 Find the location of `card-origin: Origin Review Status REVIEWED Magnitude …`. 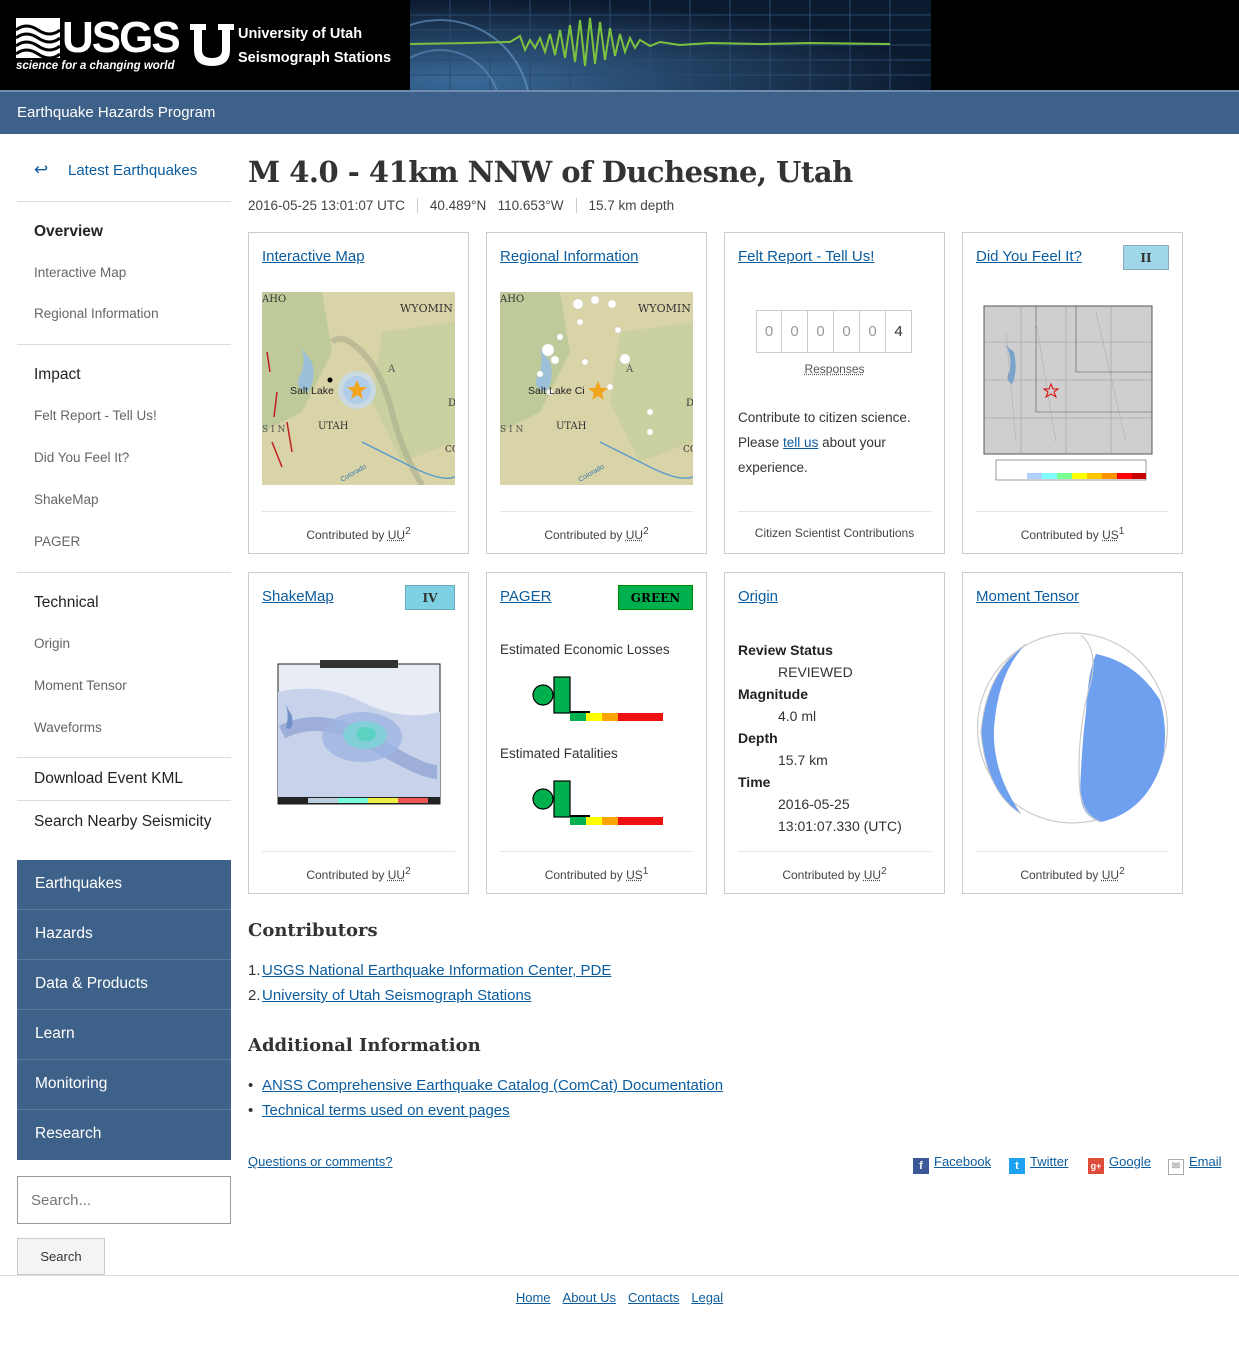

card-origin: Origin Review Status REVIEWED Magnitude … is located at coordinates (834, 733).